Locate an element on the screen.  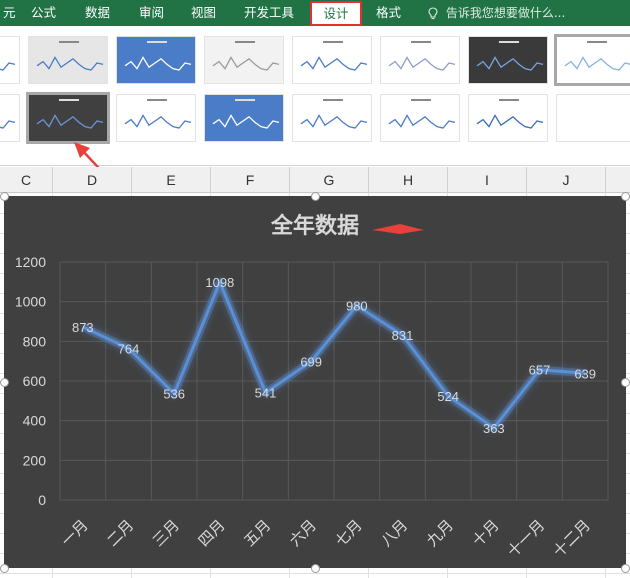
column-header-j: J is located at coordinates (566, 180).